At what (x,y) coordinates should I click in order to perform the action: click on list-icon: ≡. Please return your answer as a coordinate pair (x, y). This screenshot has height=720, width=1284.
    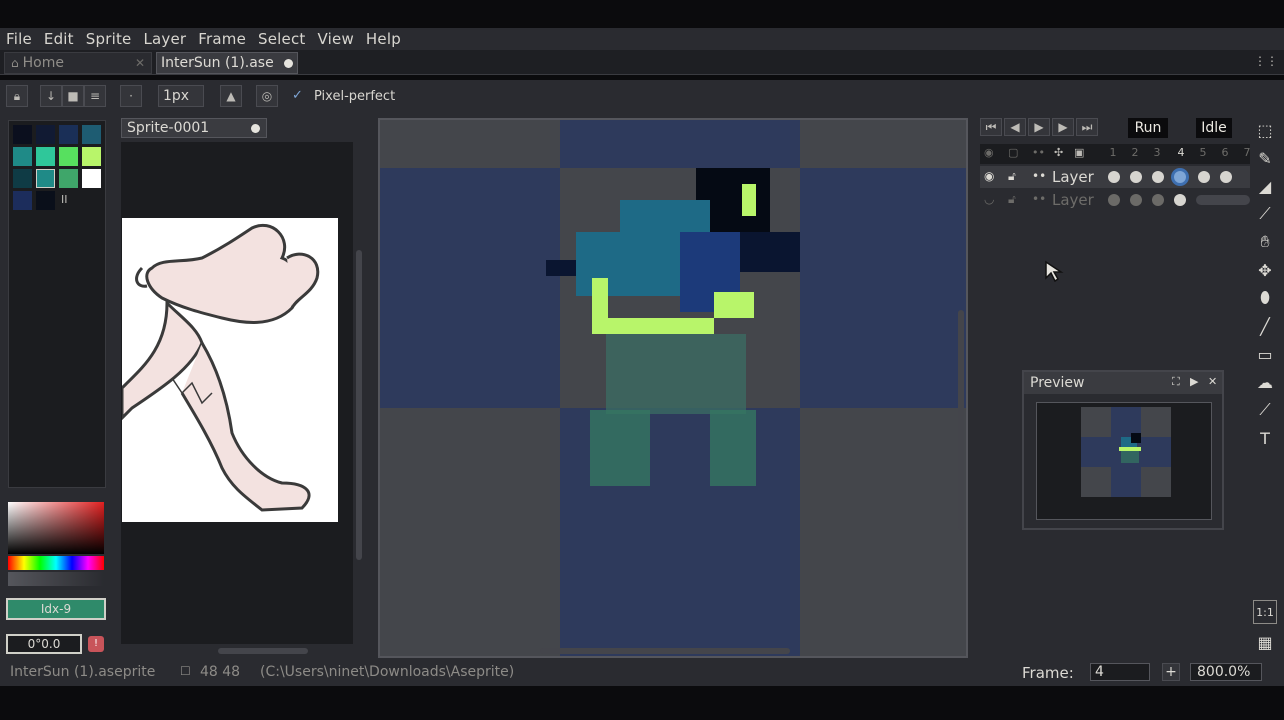
    Looking at the image, I should click on (95, 96).